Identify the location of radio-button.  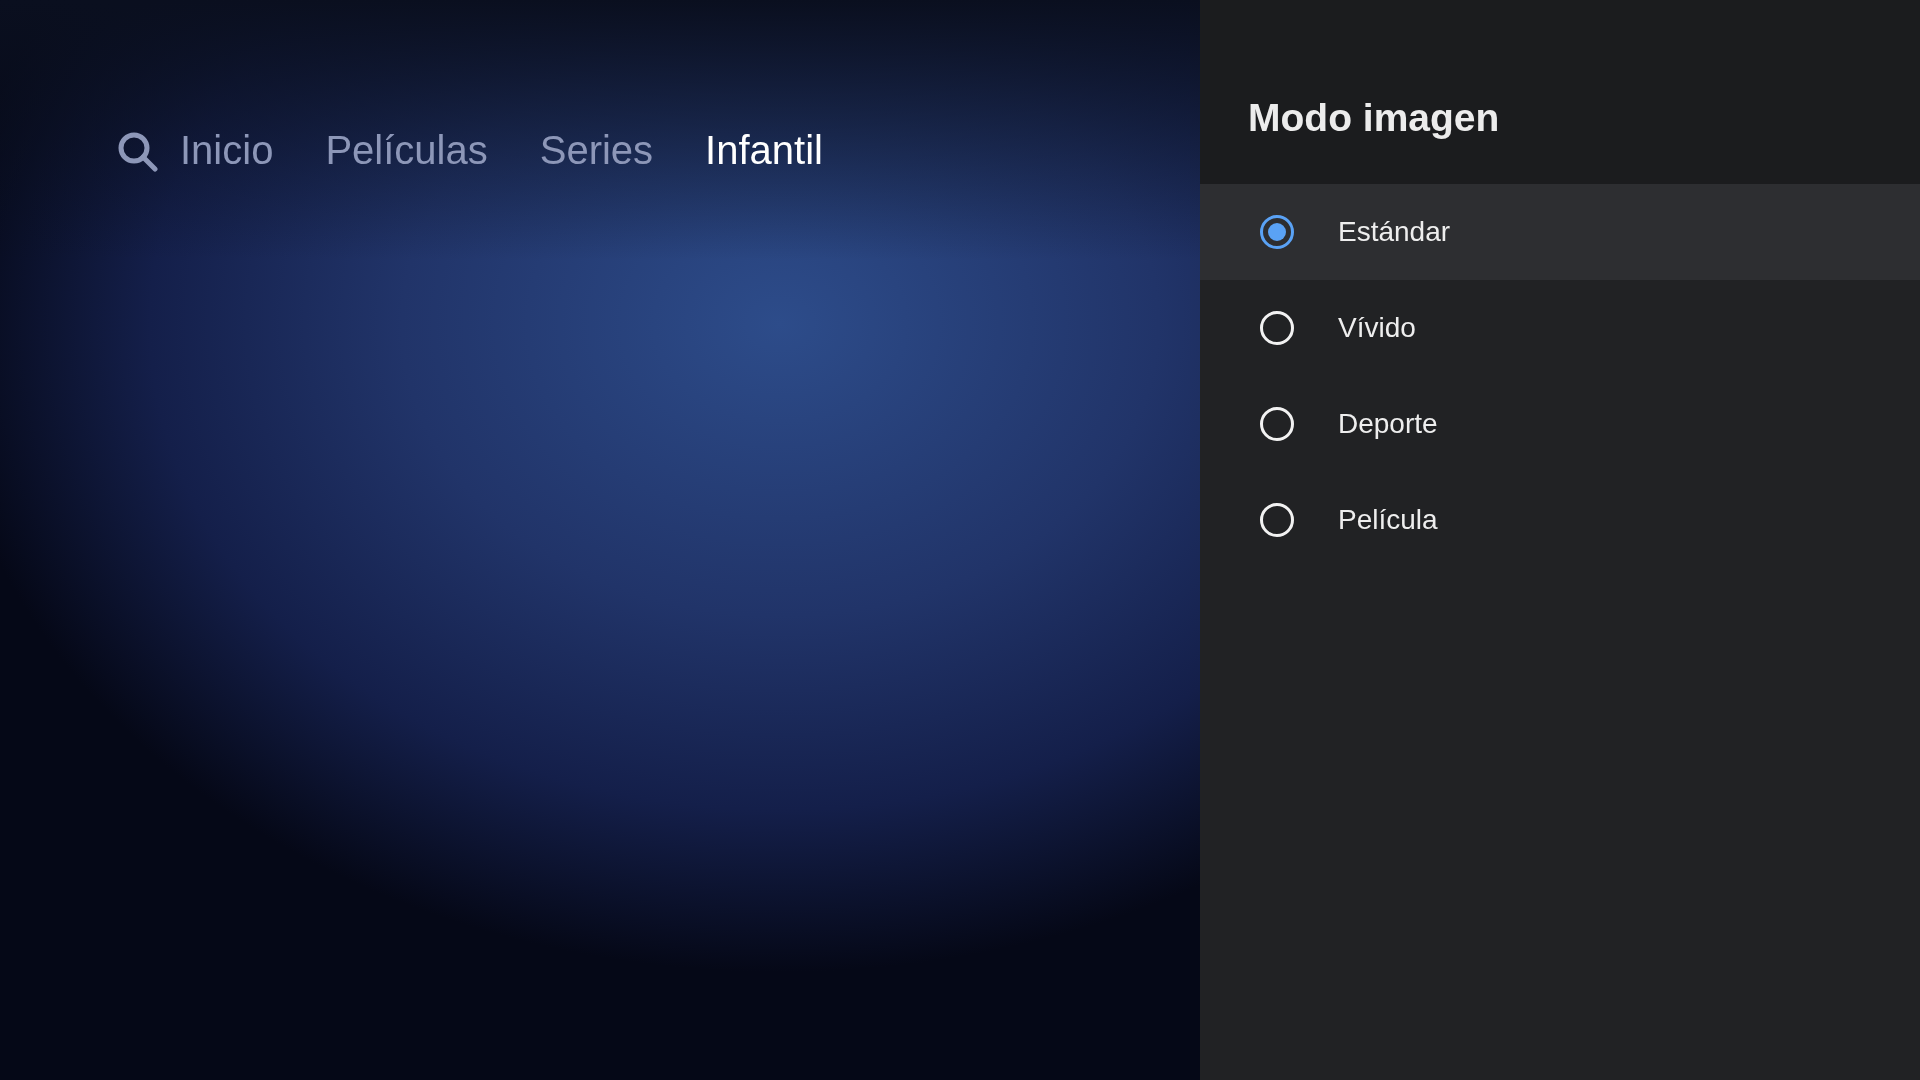
(1277, 232).